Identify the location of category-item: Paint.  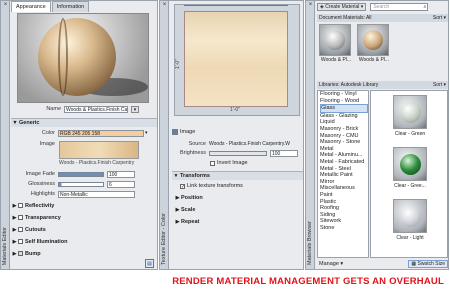
(344, 195).